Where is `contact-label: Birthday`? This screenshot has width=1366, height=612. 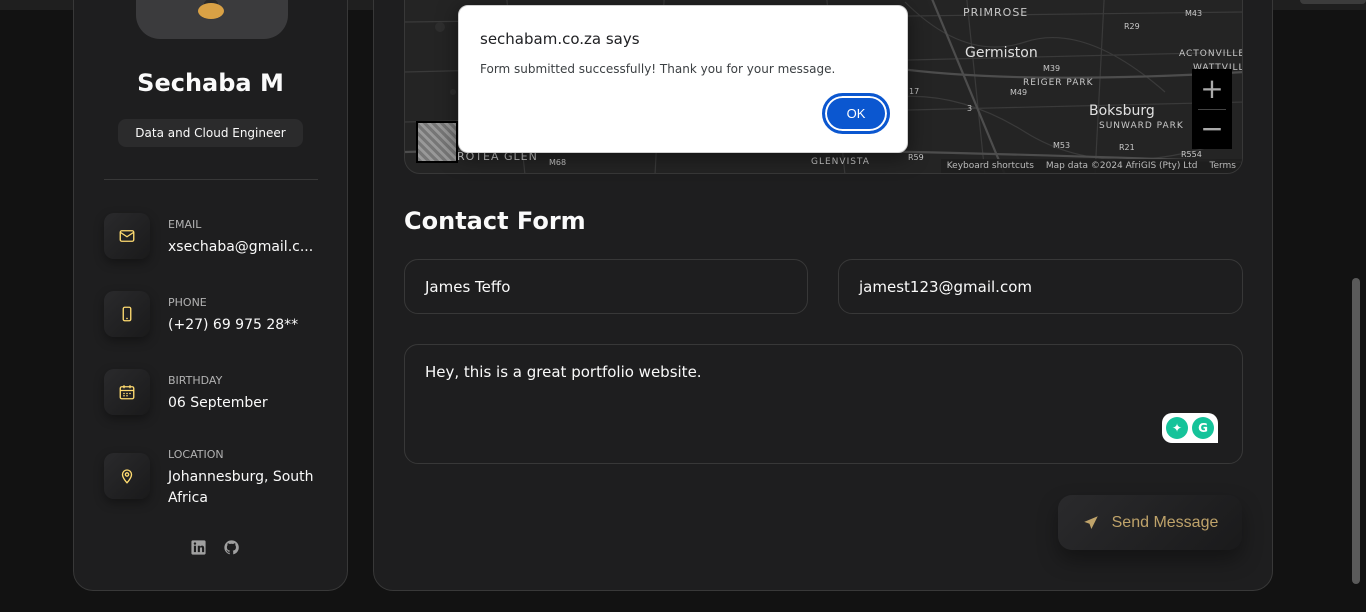 contact-label: Birthday is located at coordinates (195, 380).